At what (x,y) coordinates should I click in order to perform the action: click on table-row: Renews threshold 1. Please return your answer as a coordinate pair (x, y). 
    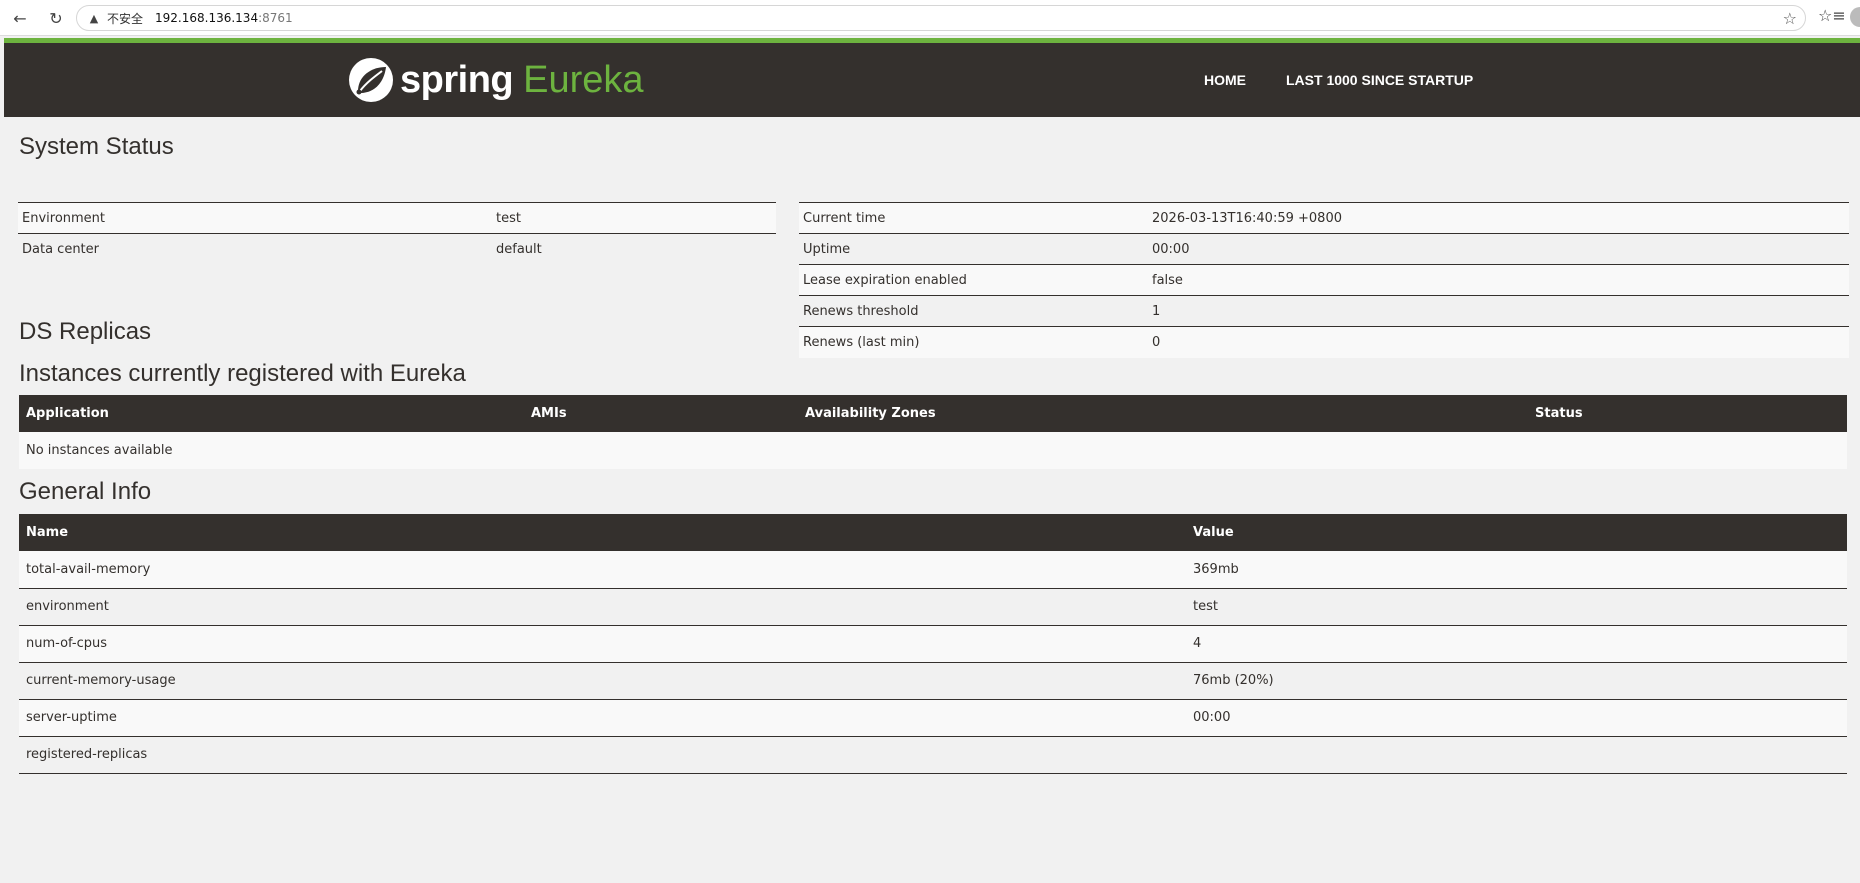
    Looking at the image, I should click on (1324, 311).